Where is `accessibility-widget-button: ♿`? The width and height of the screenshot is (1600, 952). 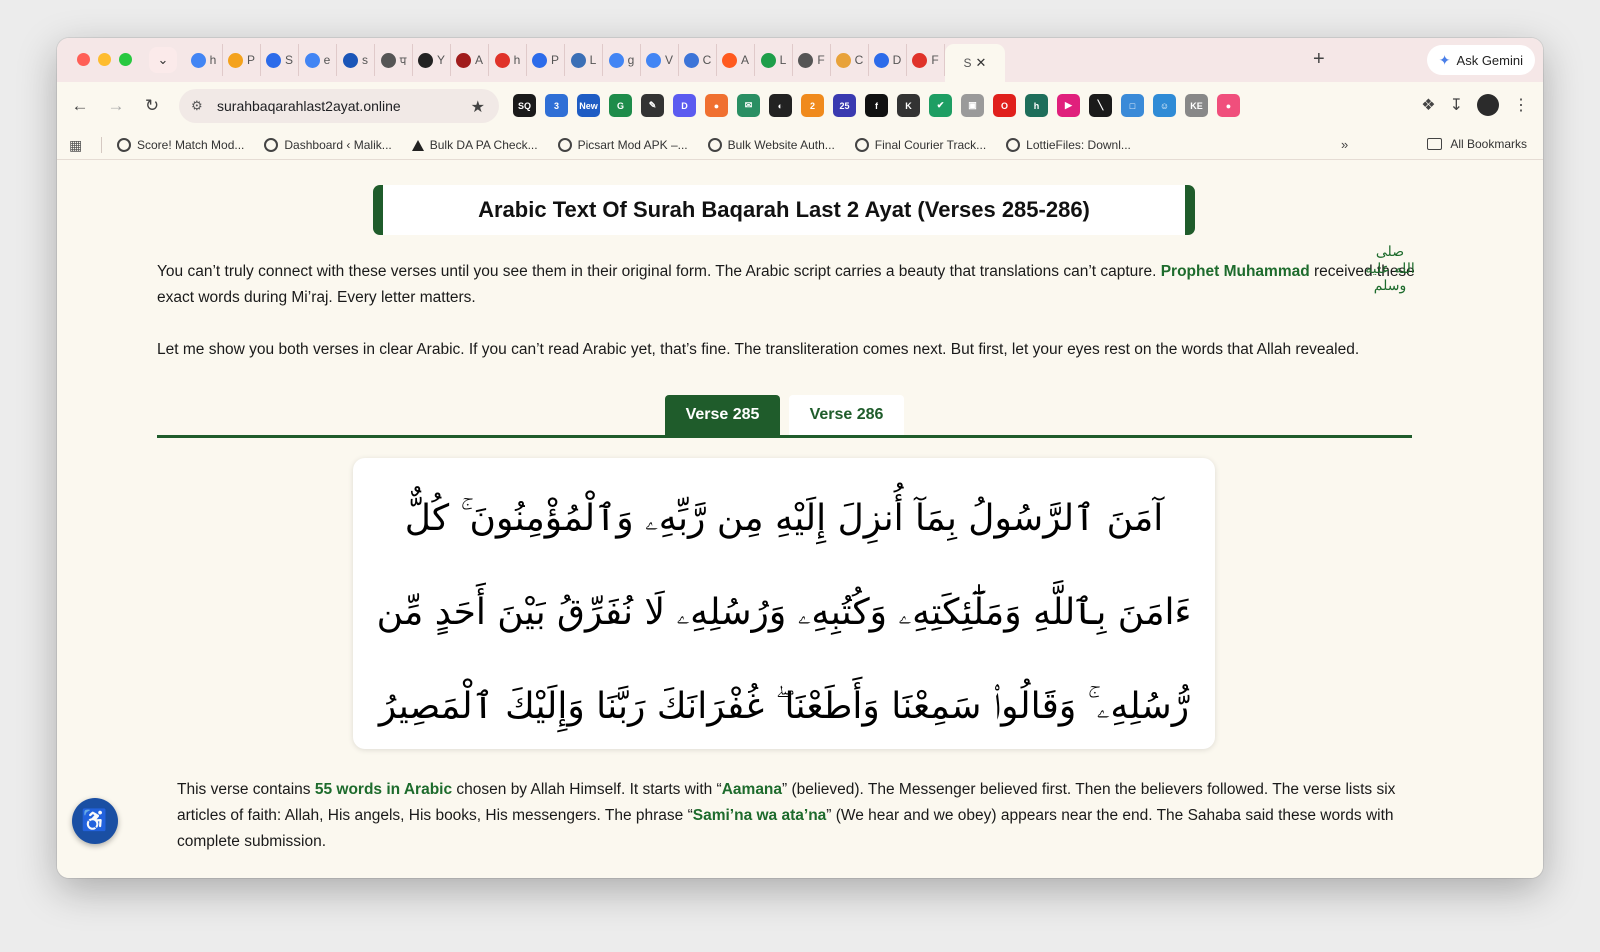 accessibility-widget-button: ♿ is located at coordinates (95, 821).